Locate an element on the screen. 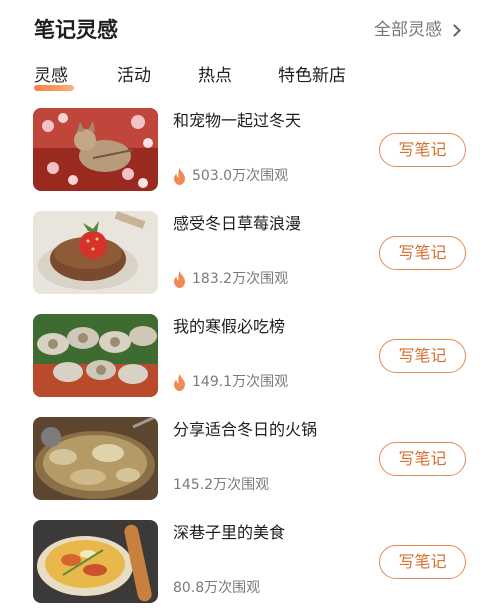 This screenshot has height=615, width=500. view-count: 145.2万次围观 is located at coordinates (221, 485).